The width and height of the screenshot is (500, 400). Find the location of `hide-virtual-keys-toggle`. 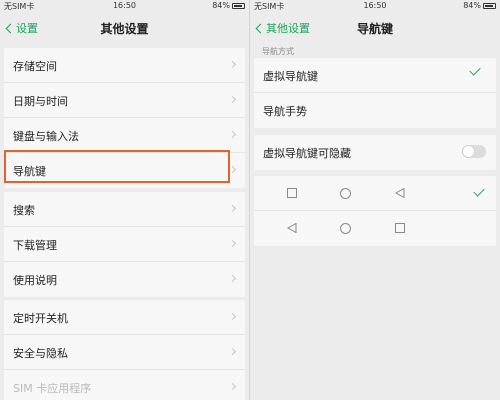

hide-virtual-keys-toggle is located at coordinates (474, 151).